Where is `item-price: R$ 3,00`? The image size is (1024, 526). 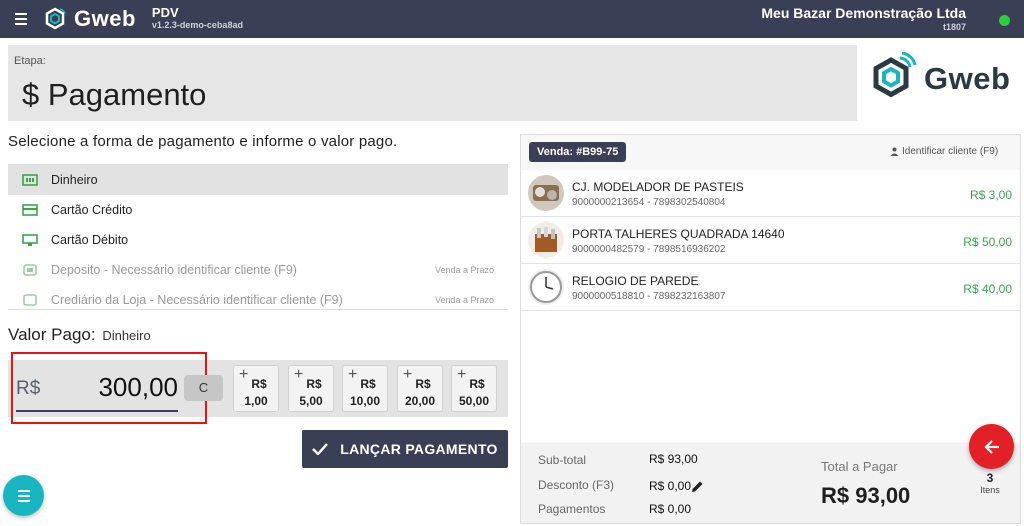
item-price: R$ 3,00 is located at coordinates (990, 195).